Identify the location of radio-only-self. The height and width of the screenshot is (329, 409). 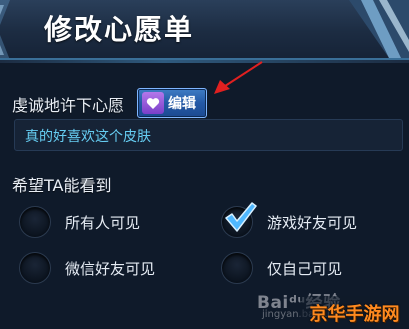
(237, 268).